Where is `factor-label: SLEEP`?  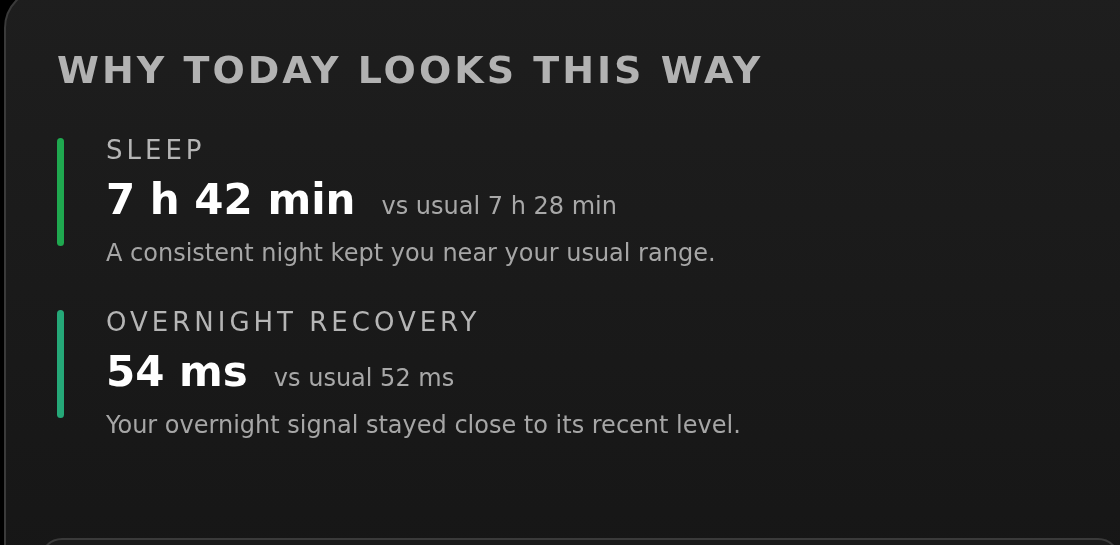 factor-label: SLEEP is located at coordinates (156, 150).